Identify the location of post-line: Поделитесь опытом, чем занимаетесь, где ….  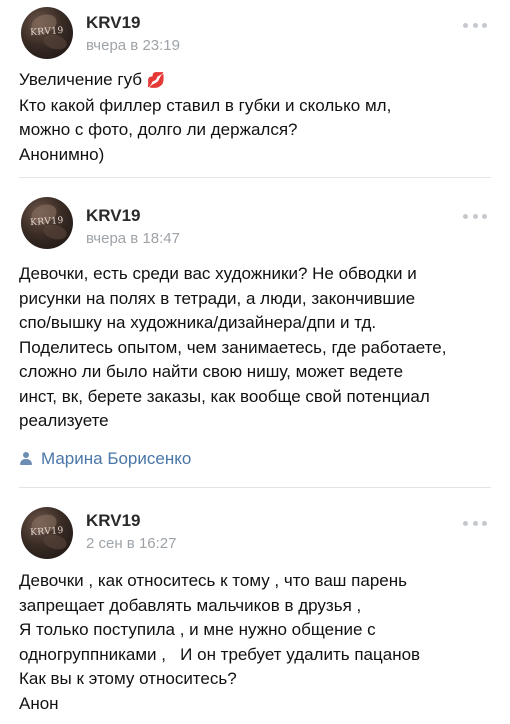
(233, 347).